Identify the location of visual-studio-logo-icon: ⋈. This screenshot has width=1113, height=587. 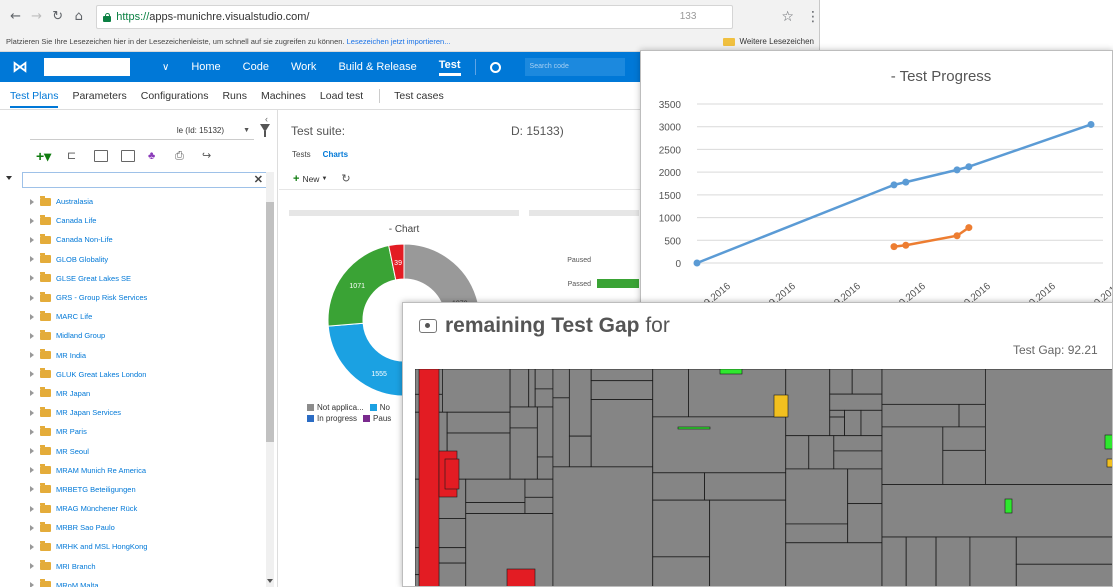
(22, 67).